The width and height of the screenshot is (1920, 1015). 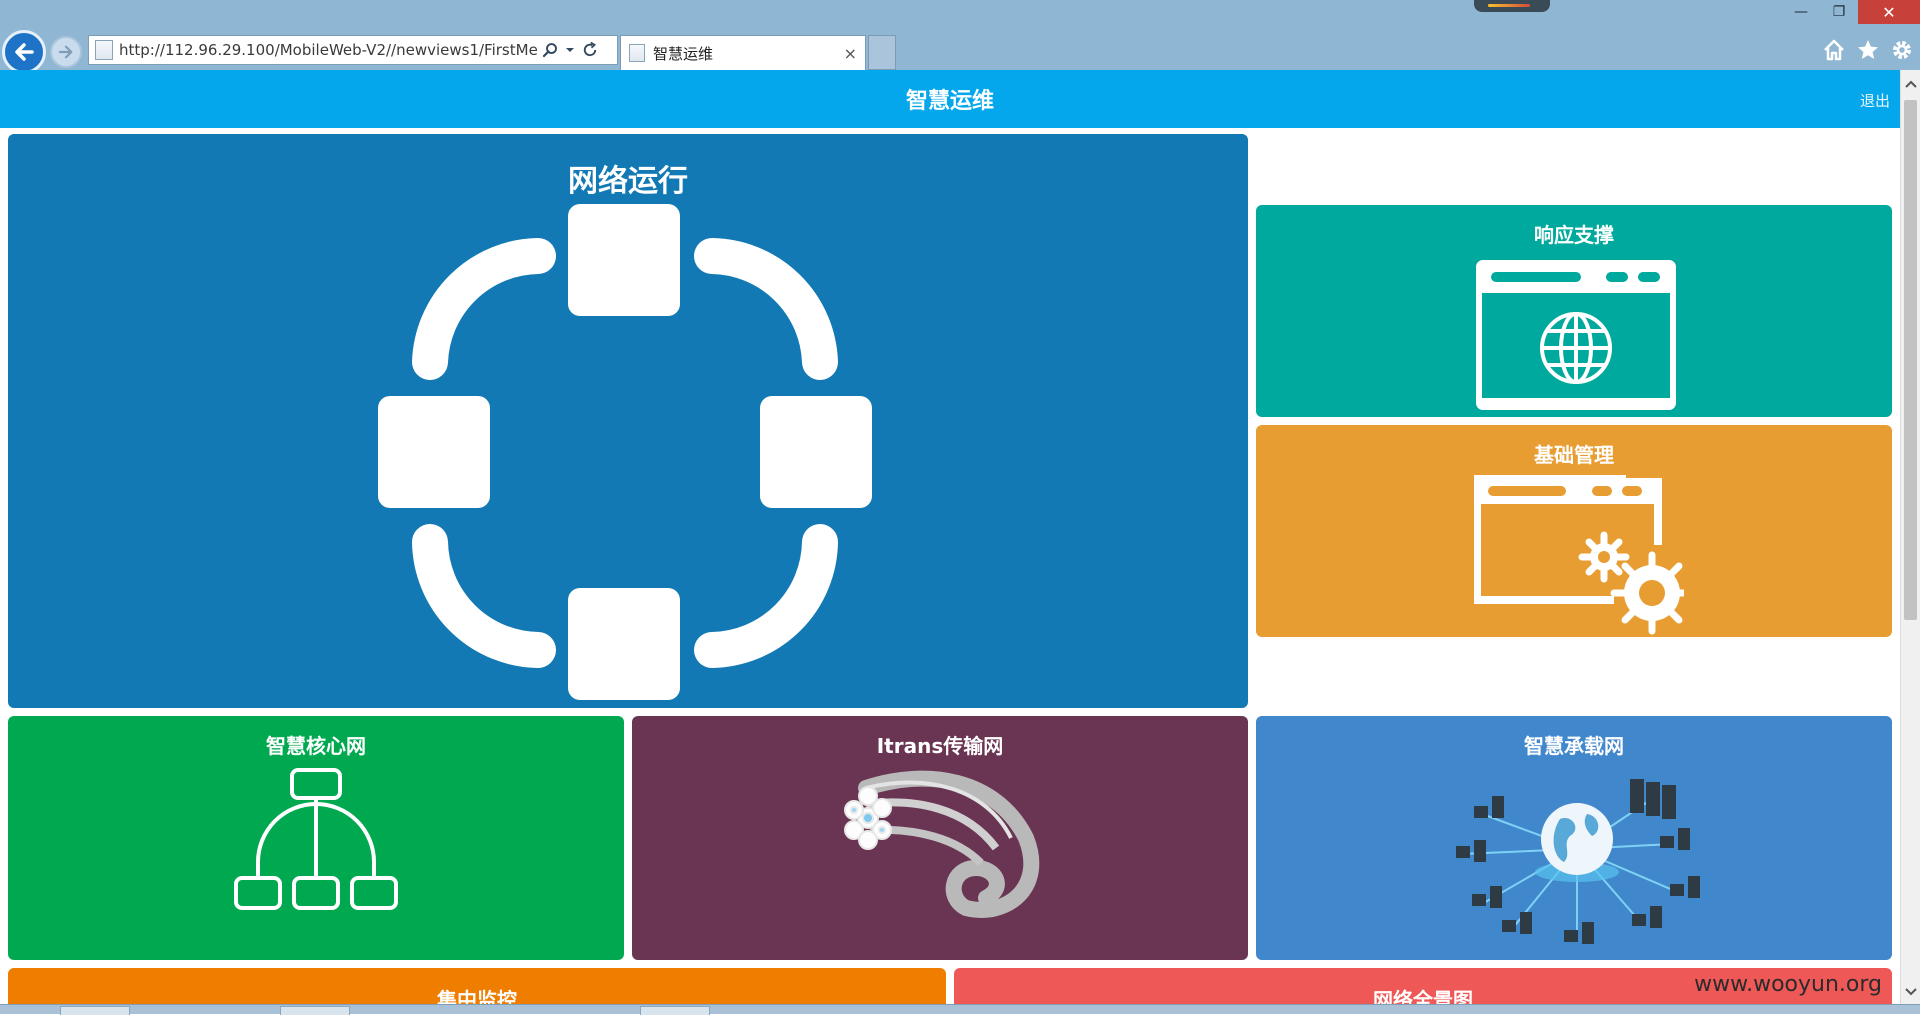 What do you see at coordinates (1889, 12) in the screenshot?
I see `close-window-button: ✕` at bounding box center [1889, 12].